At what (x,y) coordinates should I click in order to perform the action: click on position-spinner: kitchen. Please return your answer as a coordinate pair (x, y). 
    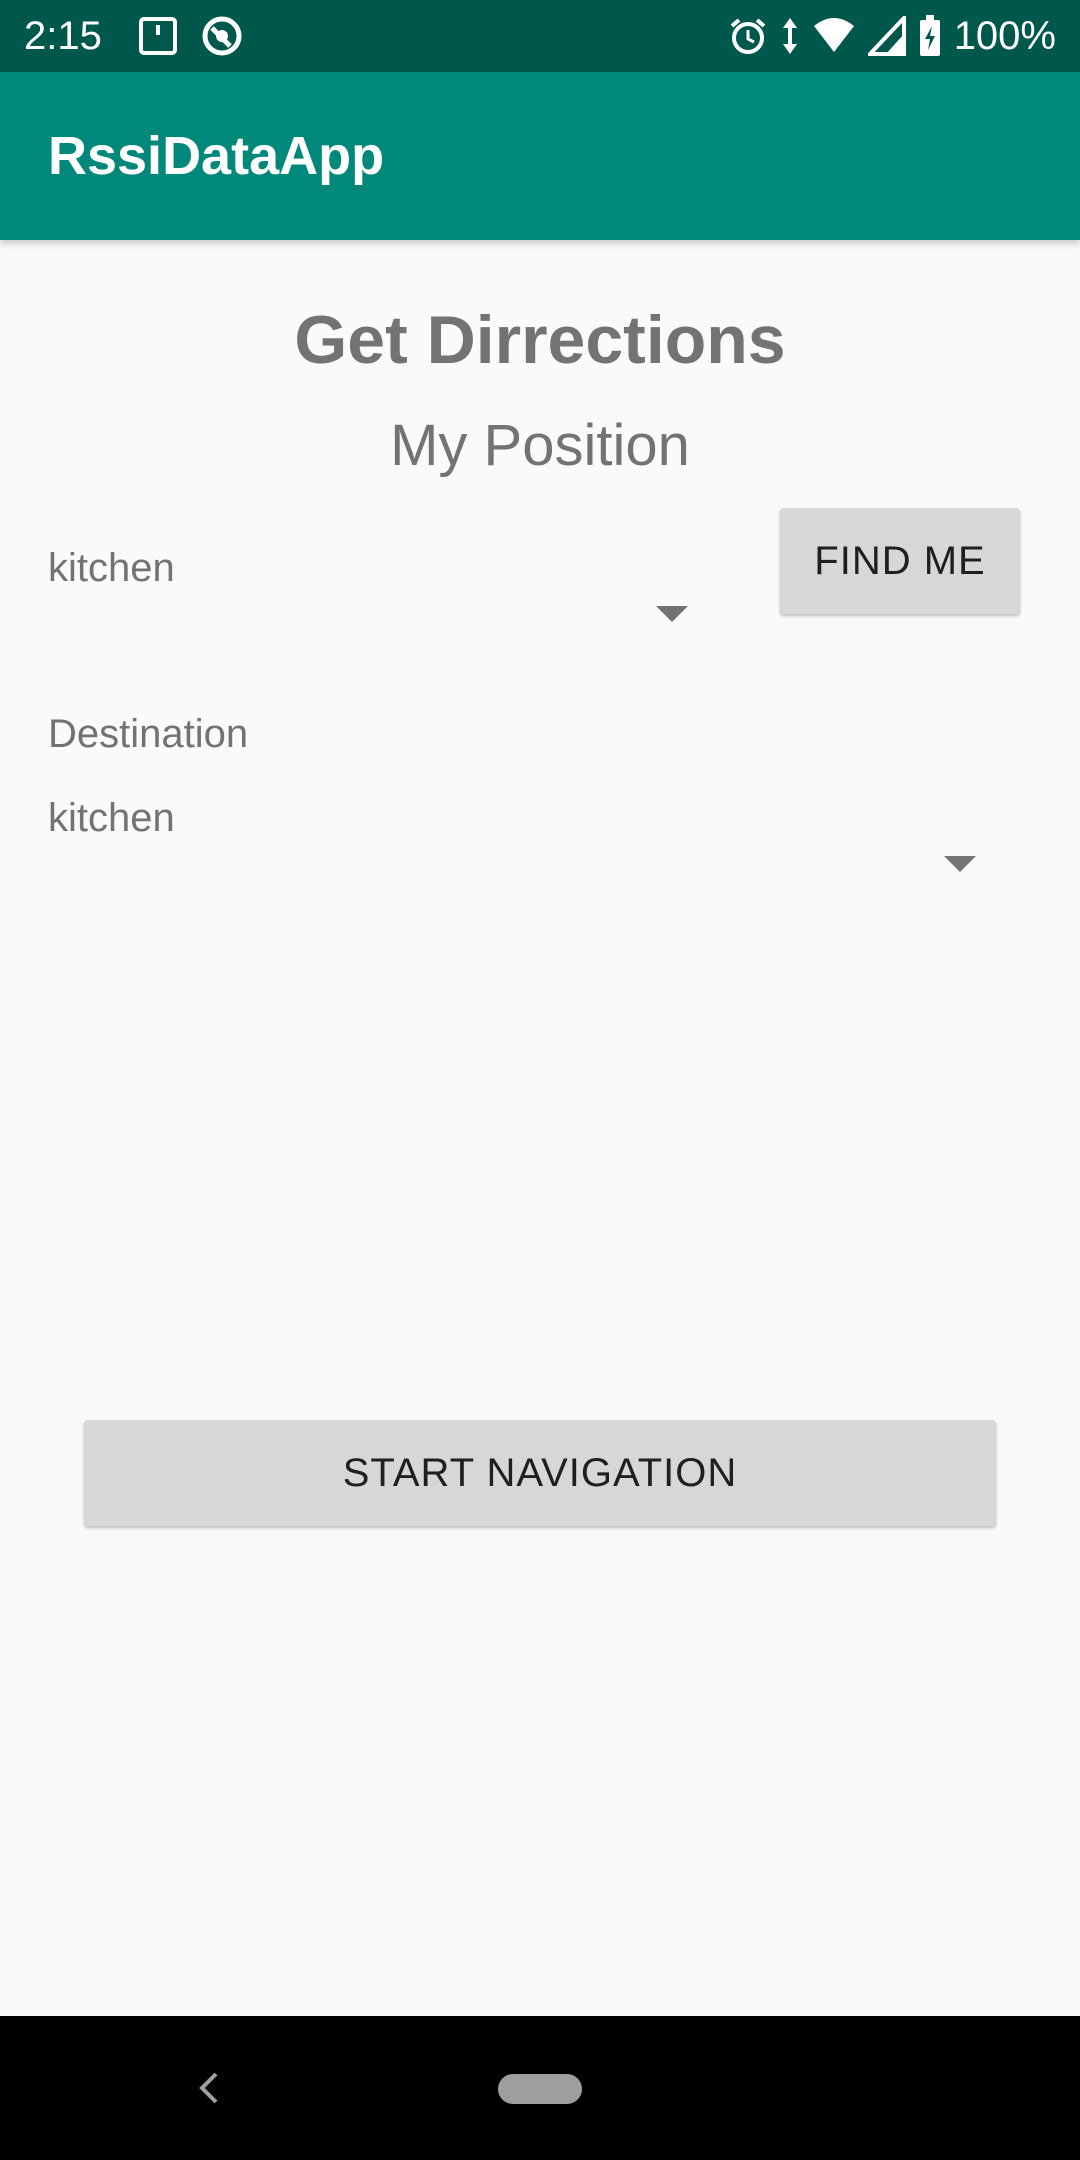
    Looking at the image, I should click on (373, 589).